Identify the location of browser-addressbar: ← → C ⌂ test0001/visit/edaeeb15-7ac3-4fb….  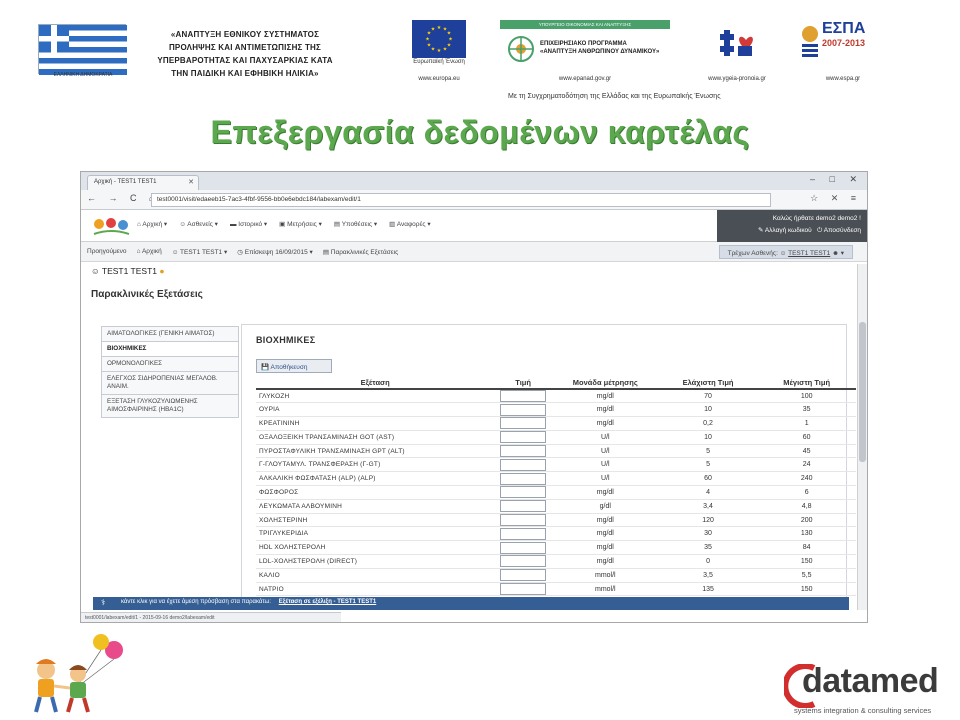
(474, 200).